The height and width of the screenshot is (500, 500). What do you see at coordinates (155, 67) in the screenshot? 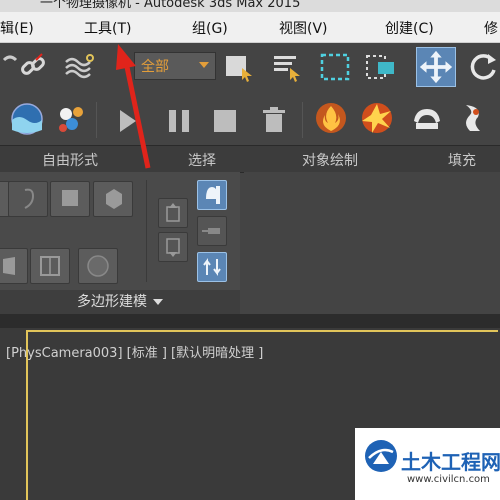
I see `selection-filter-value: 全部` at bounding box center [155, 67].